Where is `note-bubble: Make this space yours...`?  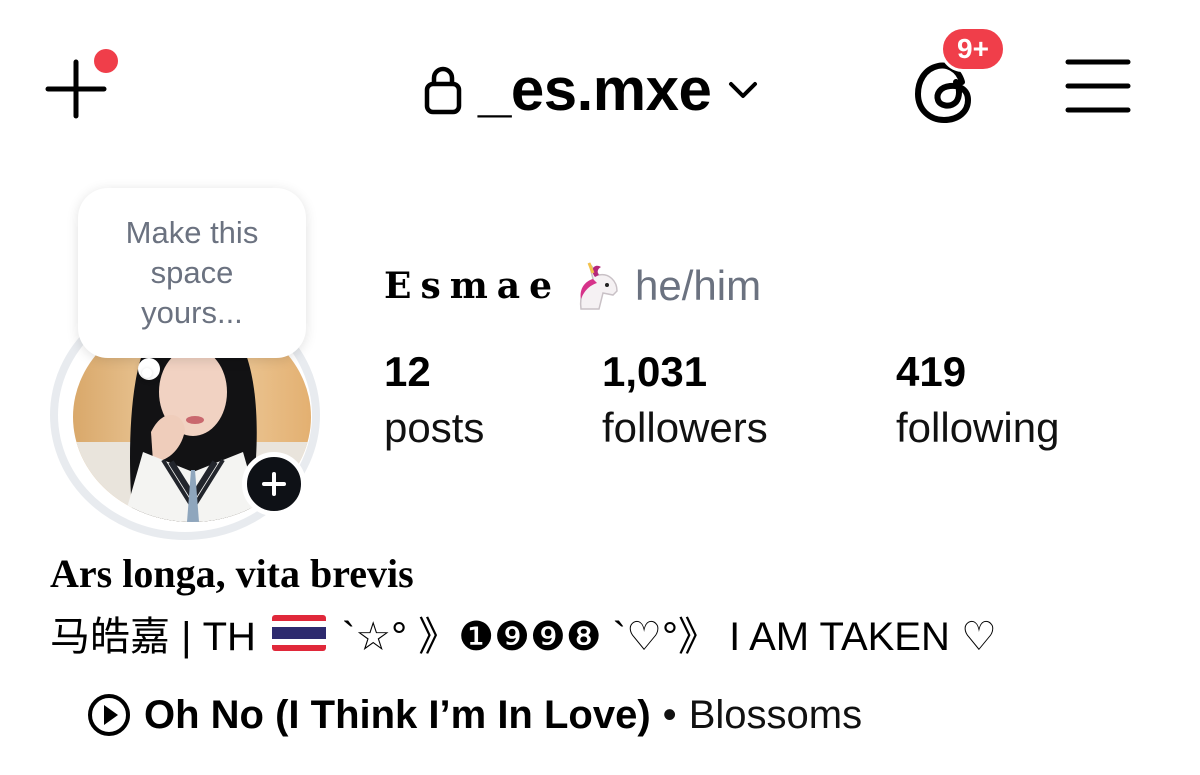
note-bubble: Make this space yours... is located at coordinates (192, 273).